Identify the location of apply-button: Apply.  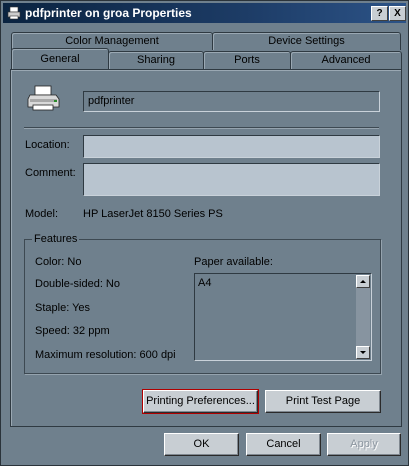
(364, 444).